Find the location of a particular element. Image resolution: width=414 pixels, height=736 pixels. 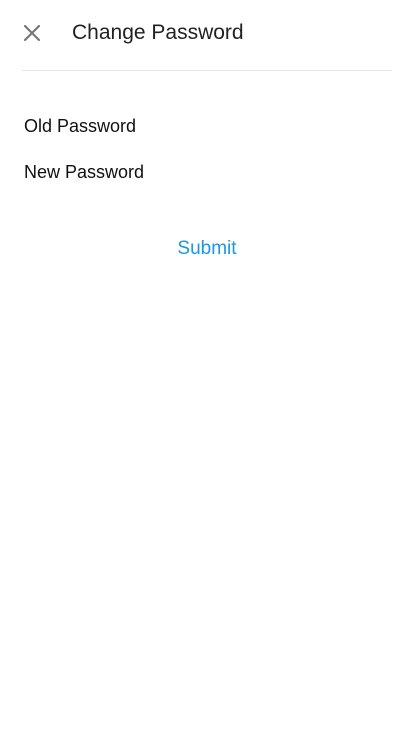

old-password-input is located at coordinates (207, 126).